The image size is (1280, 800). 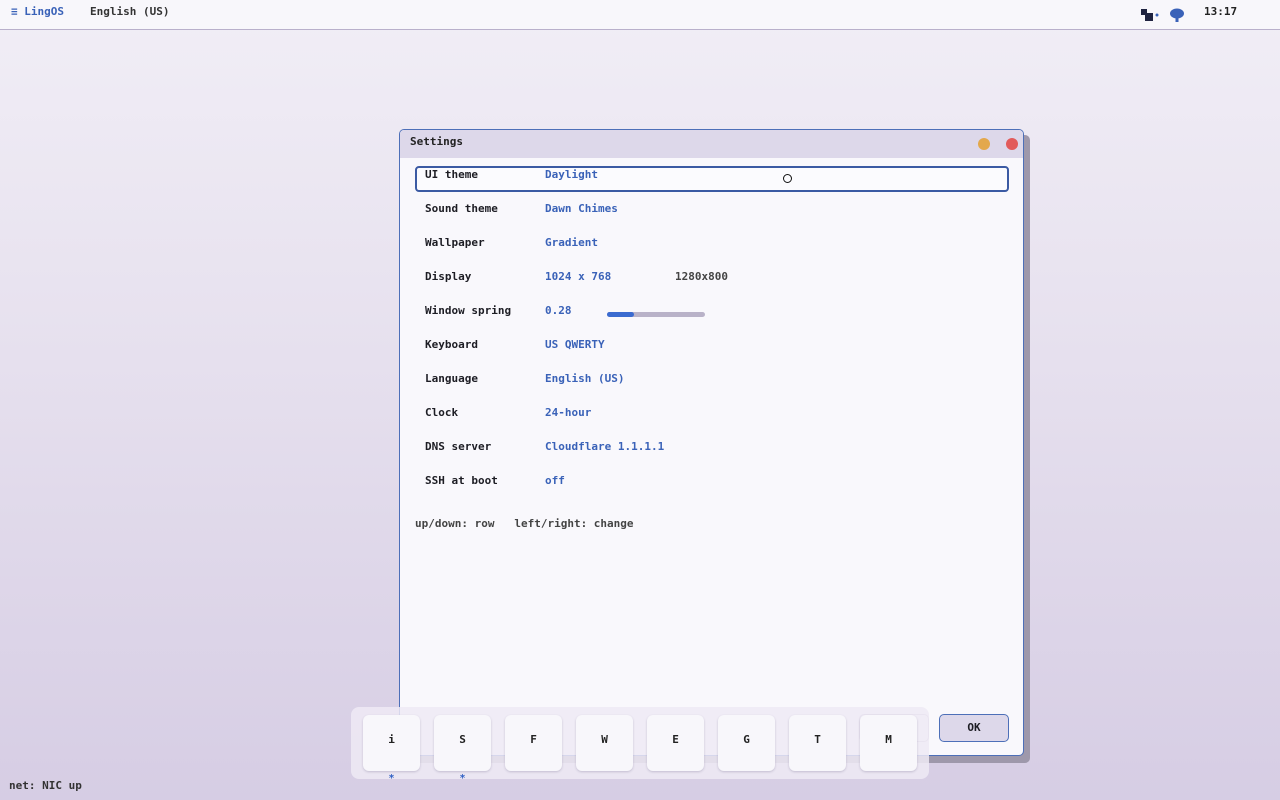 What do you see at coordinates (712, 349) in the screenshot?
I see `settings-row-keyboard: Keyboard US QWERTY` at bounding box center [712, 349].